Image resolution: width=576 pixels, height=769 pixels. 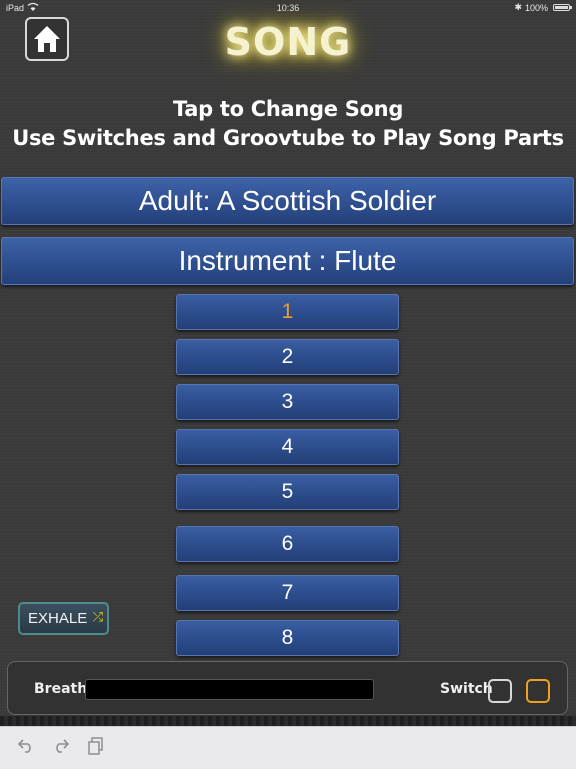 I want to click on shortcut-toolbar, so click(x=288, y=747).